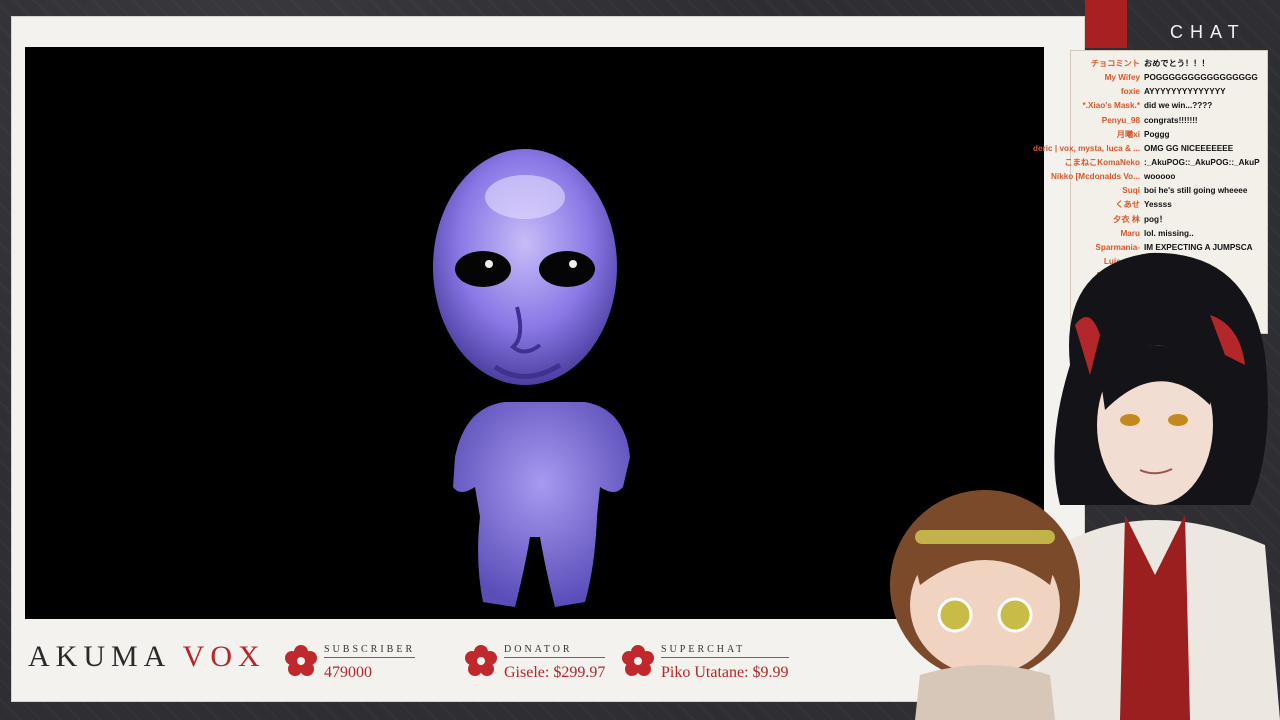 The image size is (1280, 720). I want to click on chat-text: pog！, so click(1156, 219).